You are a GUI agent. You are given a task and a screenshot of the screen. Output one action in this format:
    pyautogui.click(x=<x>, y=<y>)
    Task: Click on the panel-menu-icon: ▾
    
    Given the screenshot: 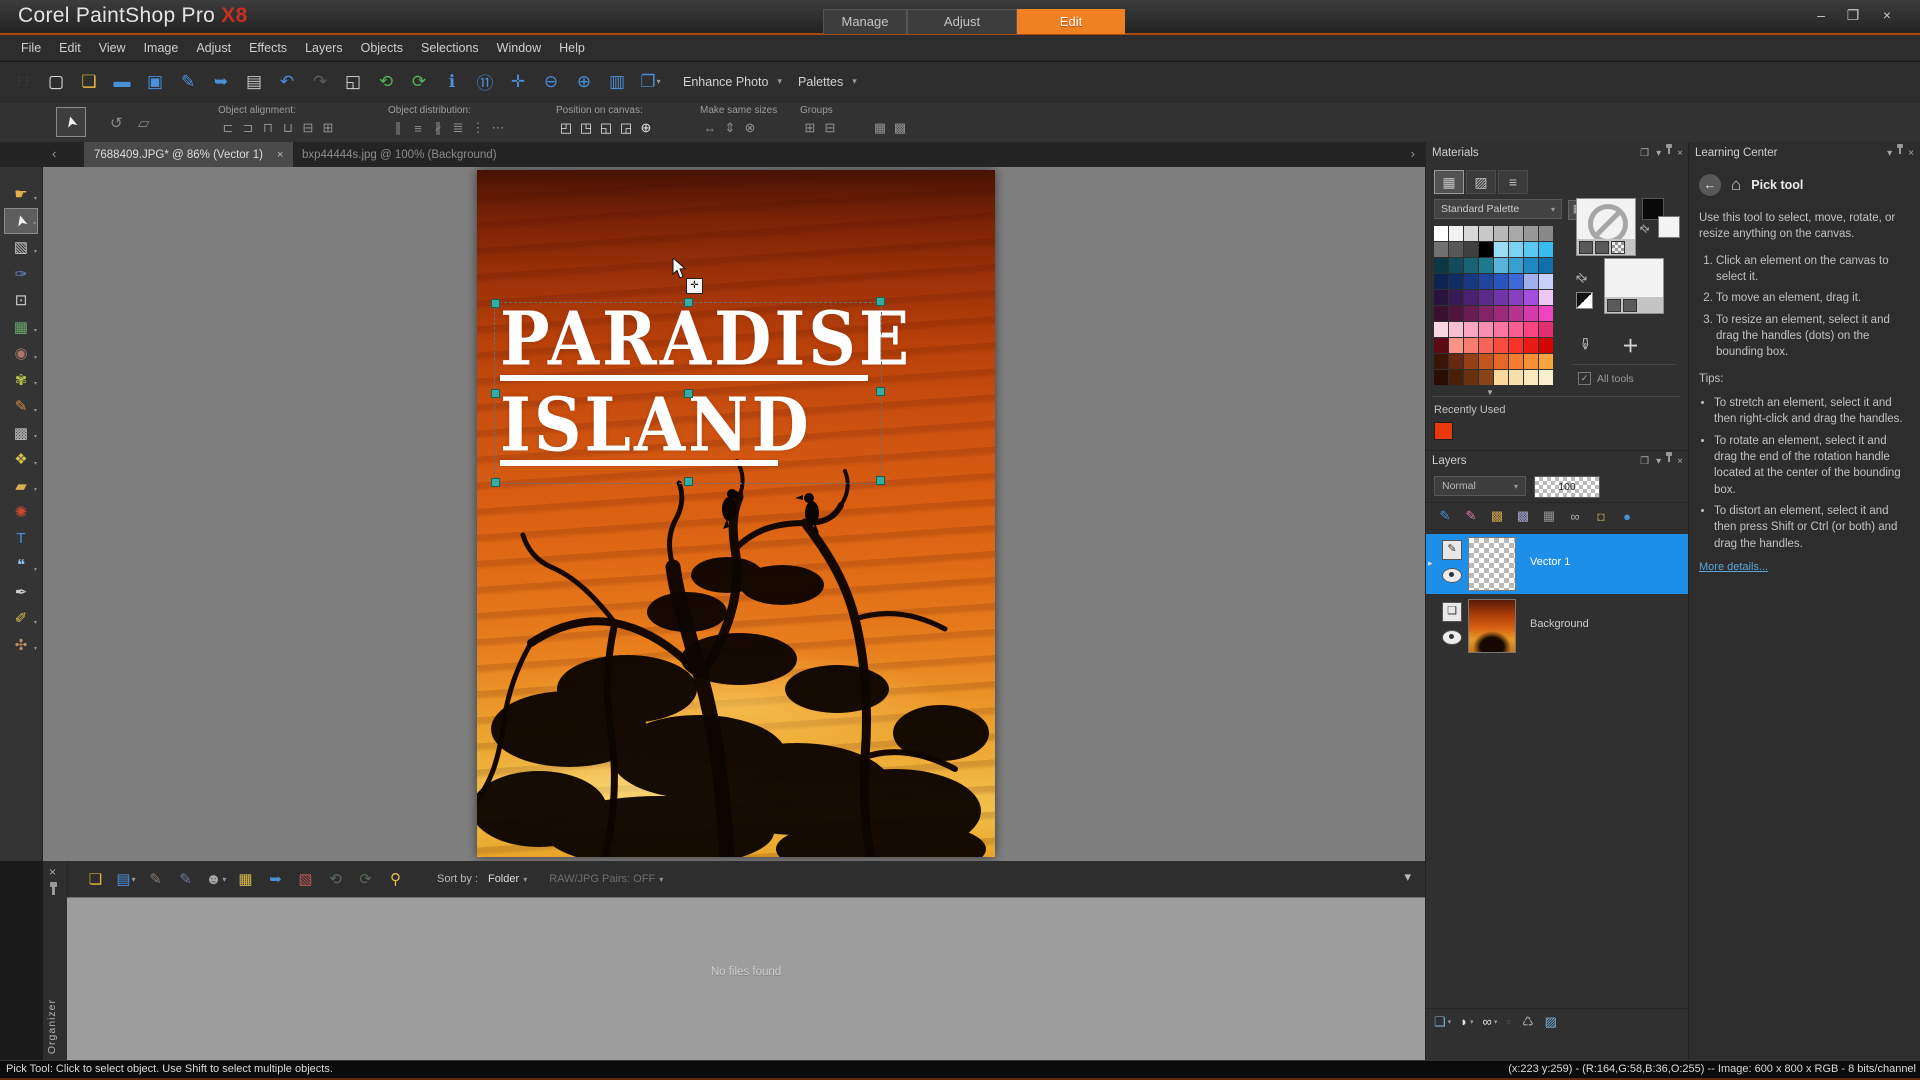 What is the action you would take?
    pyautogui.click(x=1658, y=153)
    